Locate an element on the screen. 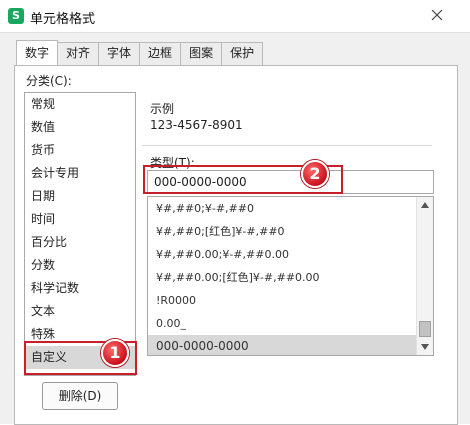  close-icon is located at coordinates (437, 15).